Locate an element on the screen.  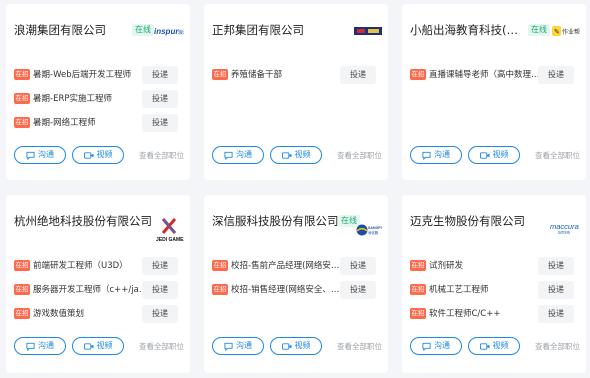
job-row: 在招 机械工艺工程师 投递 is located at coordinates (495, 290).